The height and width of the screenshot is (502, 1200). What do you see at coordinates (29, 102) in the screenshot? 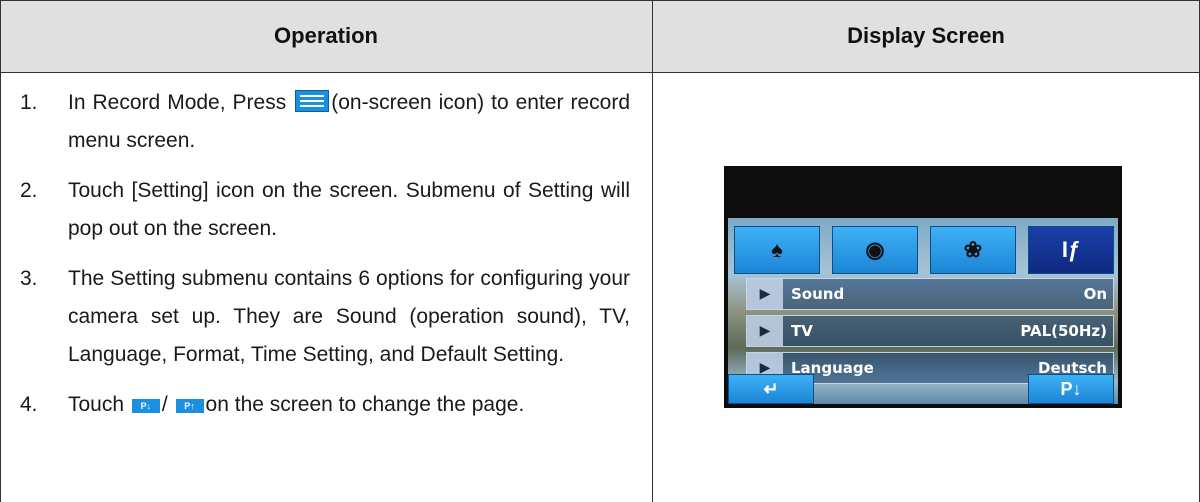
I see `step-number: 1.` at bounding box center [29, 102].